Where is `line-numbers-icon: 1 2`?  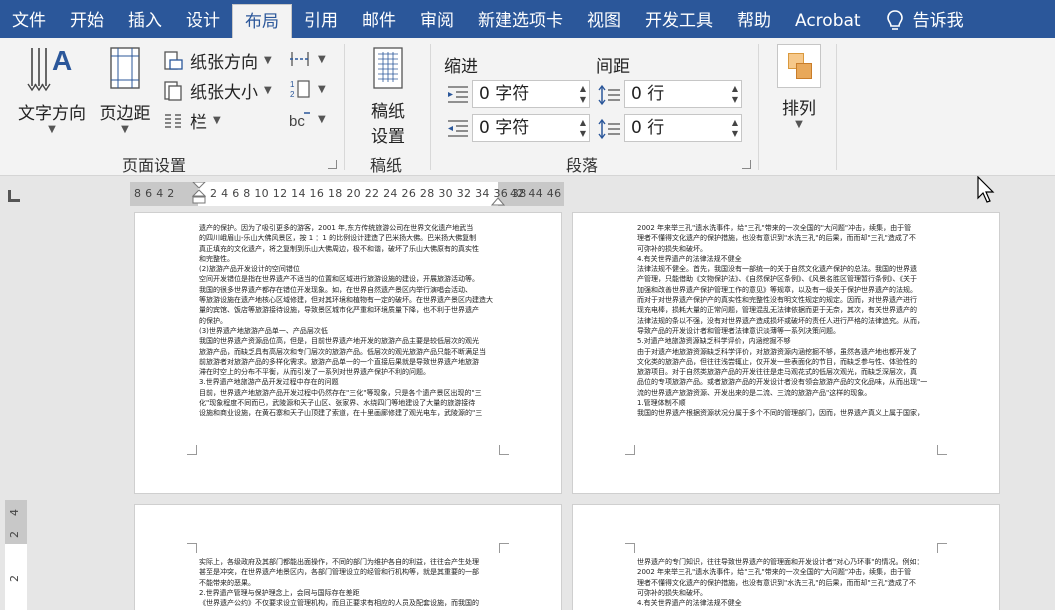 line-numbers-icon: 1 2 is located at coordinates (300, 89).